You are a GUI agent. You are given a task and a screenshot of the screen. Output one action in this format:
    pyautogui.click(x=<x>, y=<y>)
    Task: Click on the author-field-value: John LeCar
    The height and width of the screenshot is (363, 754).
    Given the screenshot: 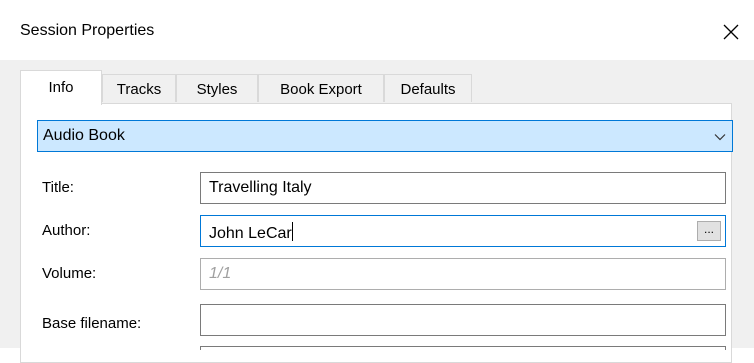 What is the action you would take?
    pyautogui.click(x=250, y=233)
    